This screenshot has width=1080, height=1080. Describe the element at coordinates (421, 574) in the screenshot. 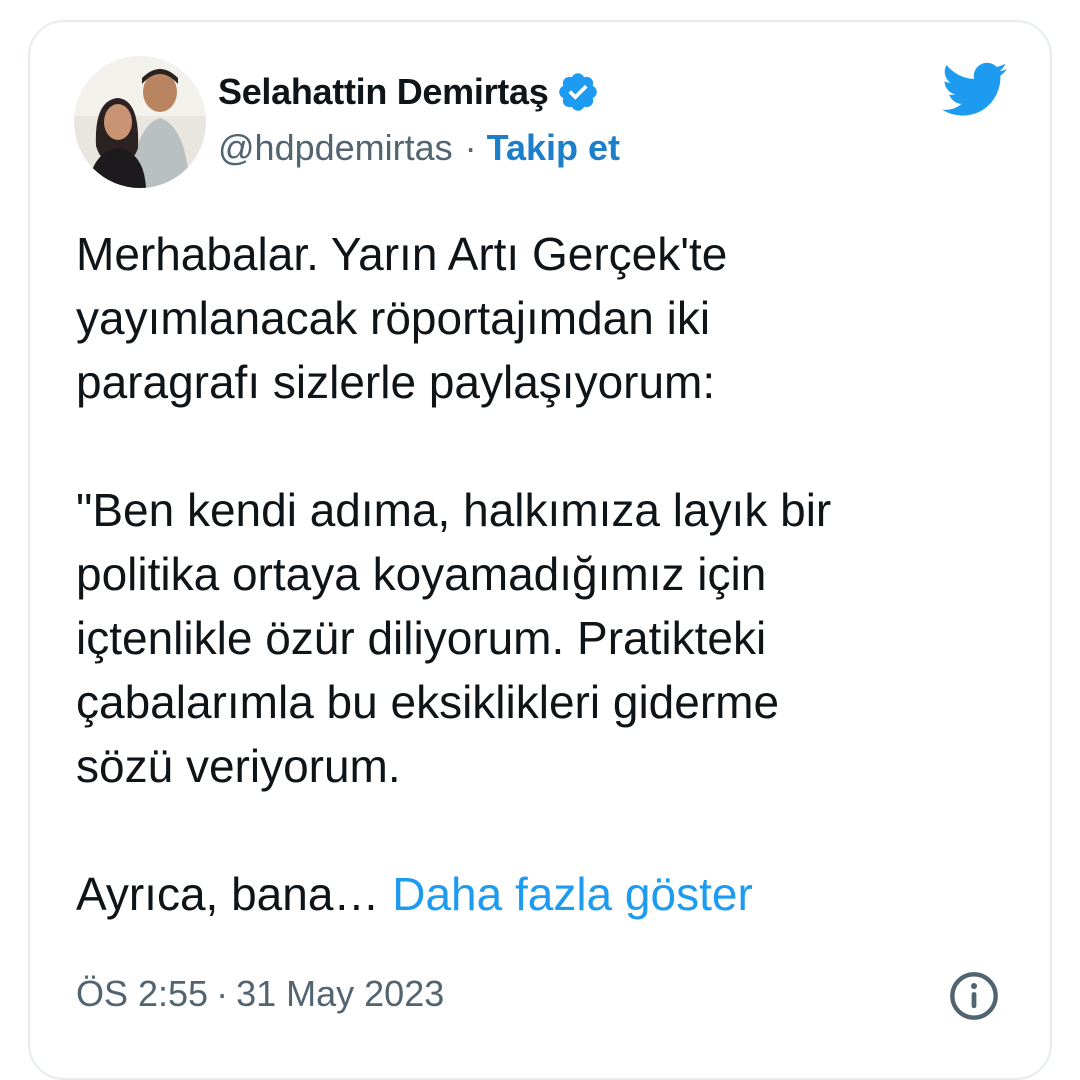

I see `text-line: politika ortaya koyamadığımız için` at that location.